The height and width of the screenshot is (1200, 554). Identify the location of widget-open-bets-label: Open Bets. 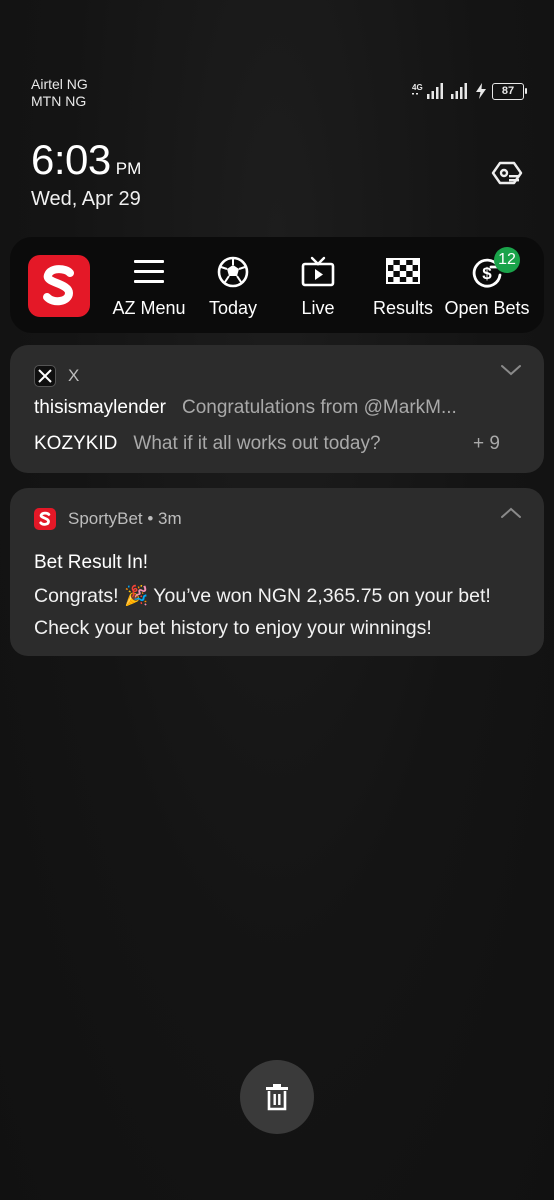
(487, 308).